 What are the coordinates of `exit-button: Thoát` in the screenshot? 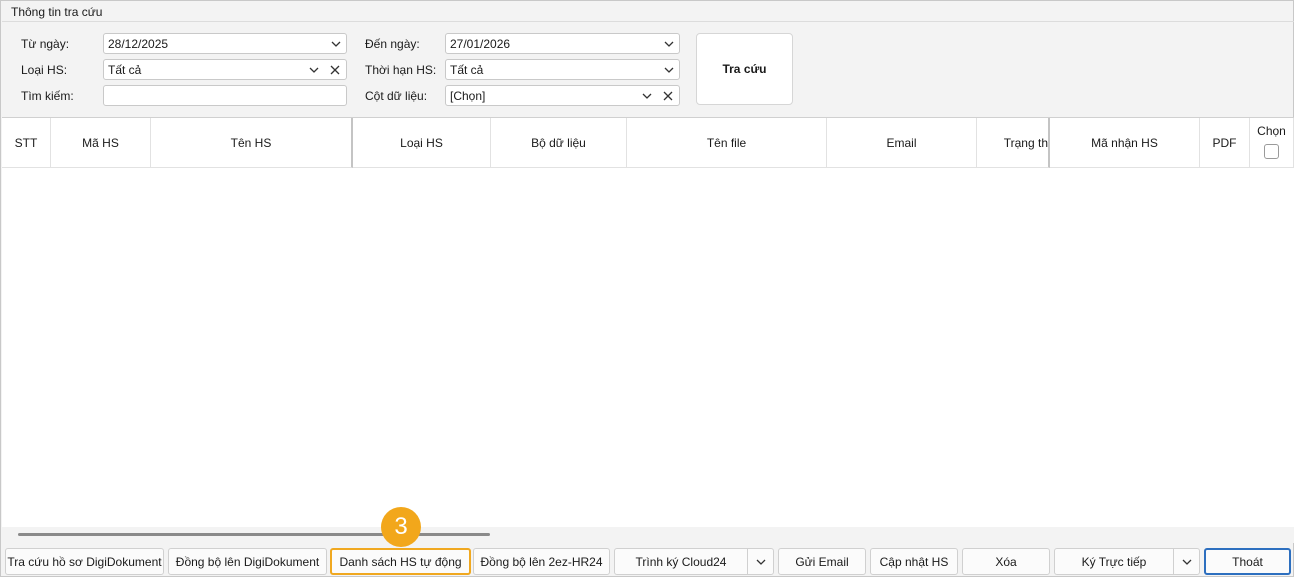 It's located at (1247, 561).